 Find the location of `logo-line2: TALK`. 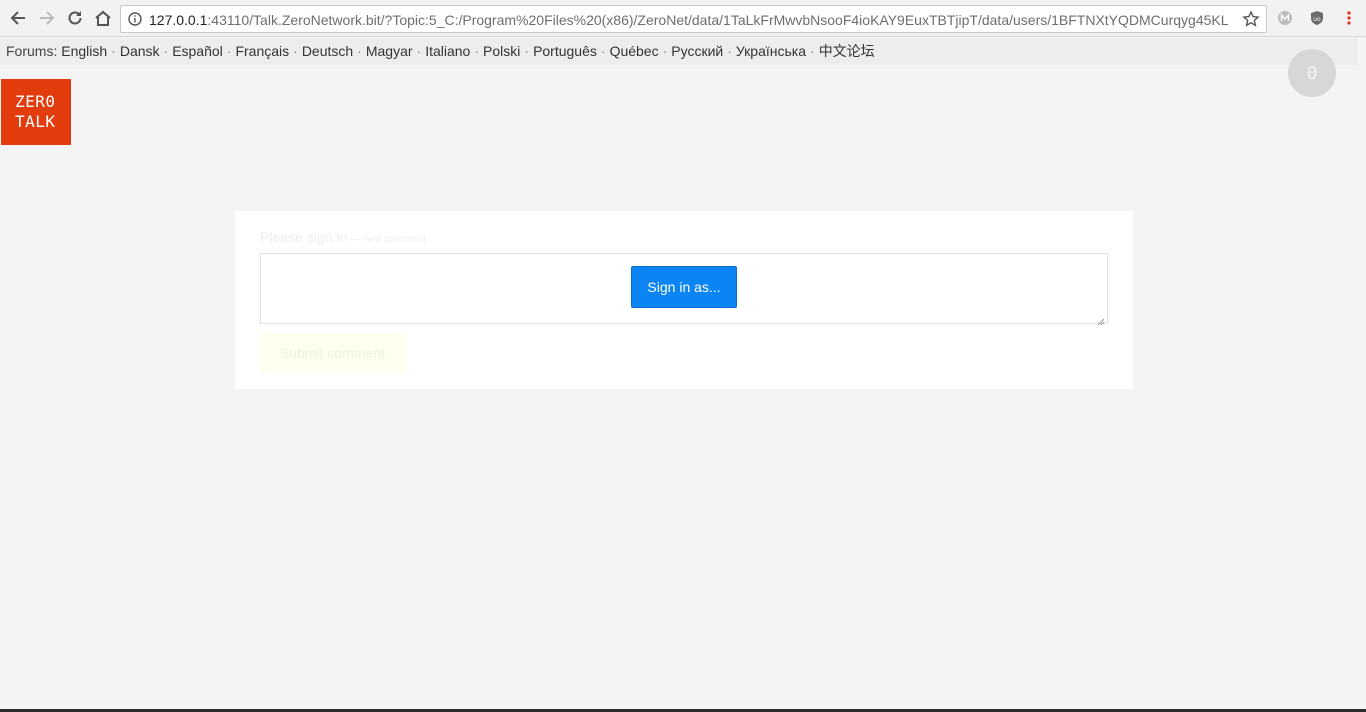

logo-line2: TALK is located at coordinates (35, 121).